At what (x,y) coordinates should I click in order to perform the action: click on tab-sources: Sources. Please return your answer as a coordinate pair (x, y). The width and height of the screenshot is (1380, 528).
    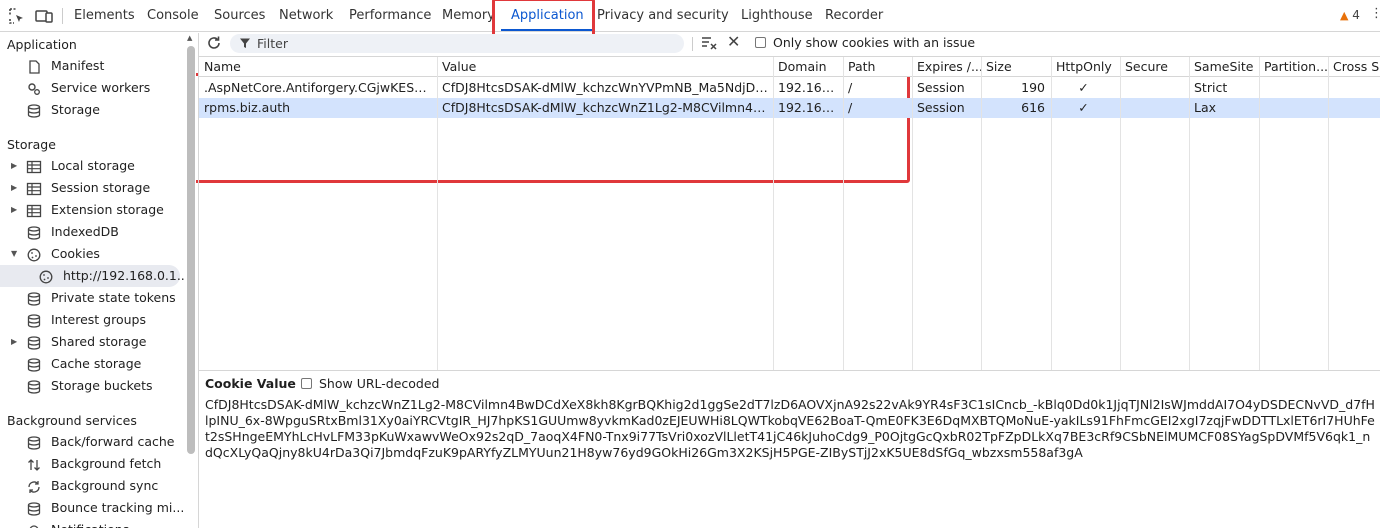
    Looking at the image, I should click on (239, 16).